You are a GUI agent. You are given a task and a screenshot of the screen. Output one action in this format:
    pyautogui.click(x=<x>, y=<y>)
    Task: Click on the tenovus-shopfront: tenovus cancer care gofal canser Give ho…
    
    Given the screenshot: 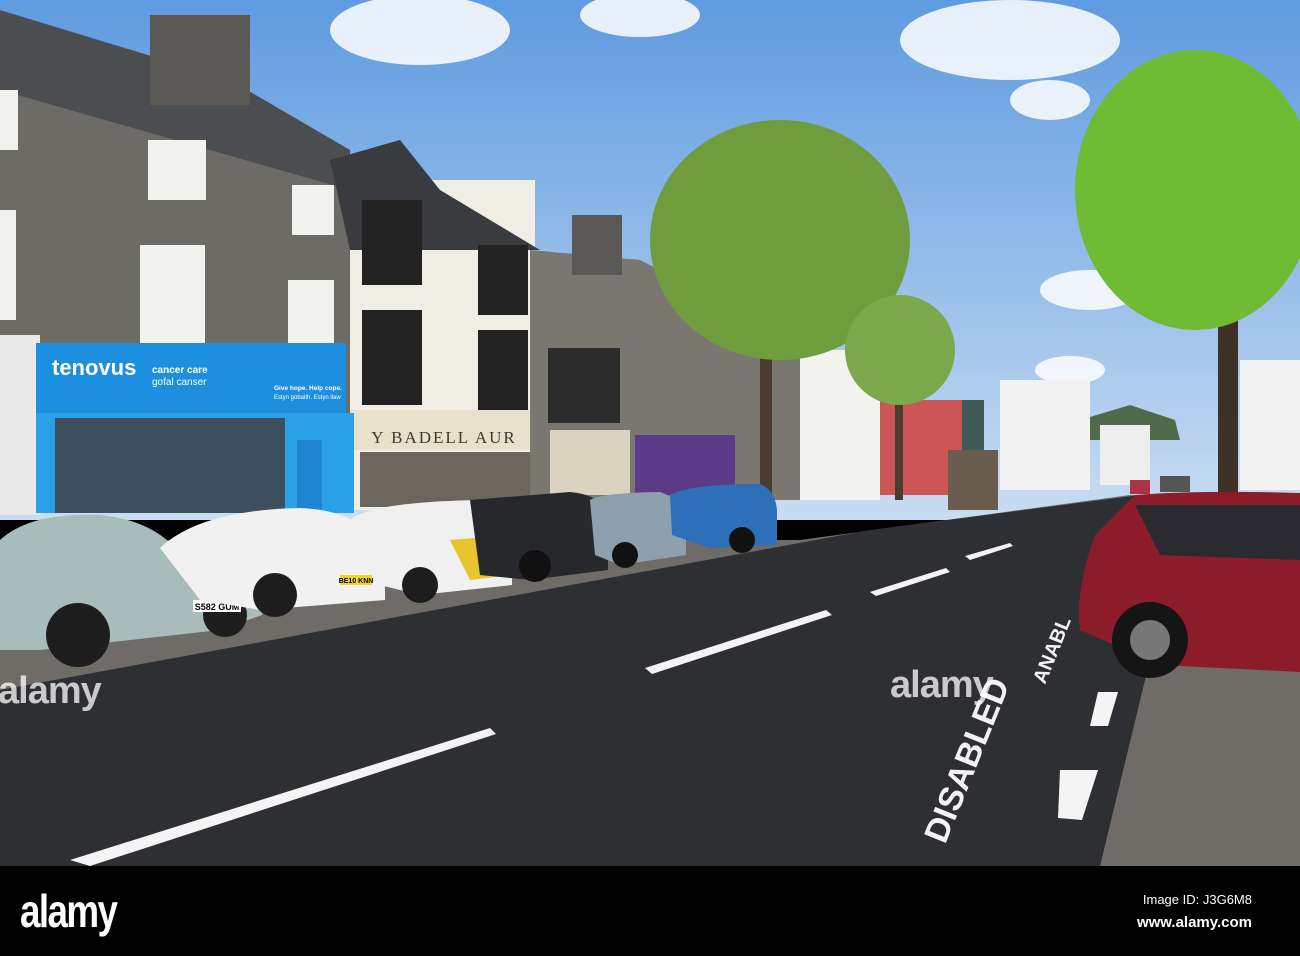 What is the action you would take?
    pyautogui.click(x=177, y=425)
    